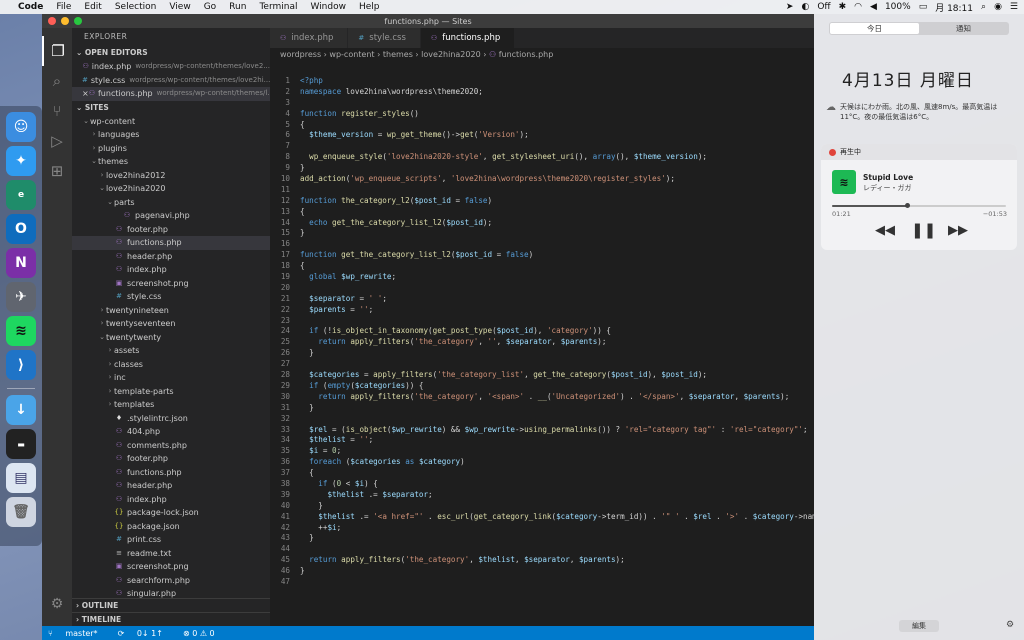 The height and width of the screenshot is (640, 1024). I want to click on code-line: 39 $thelist .= $separator;, so click(542, 495).